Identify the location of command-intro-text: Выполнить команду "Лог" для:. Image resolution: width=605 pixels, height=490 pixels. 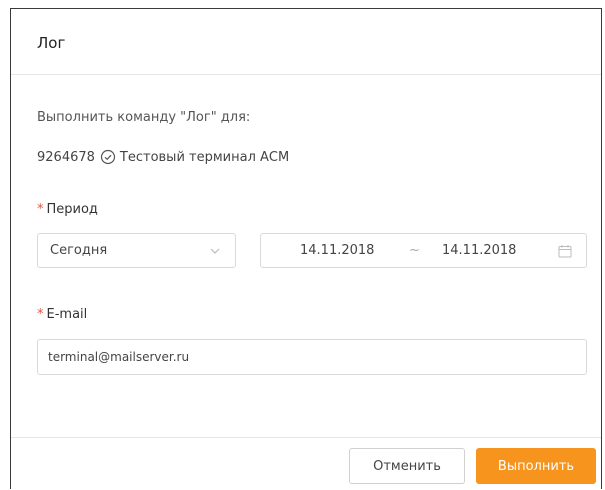
(144, 117).